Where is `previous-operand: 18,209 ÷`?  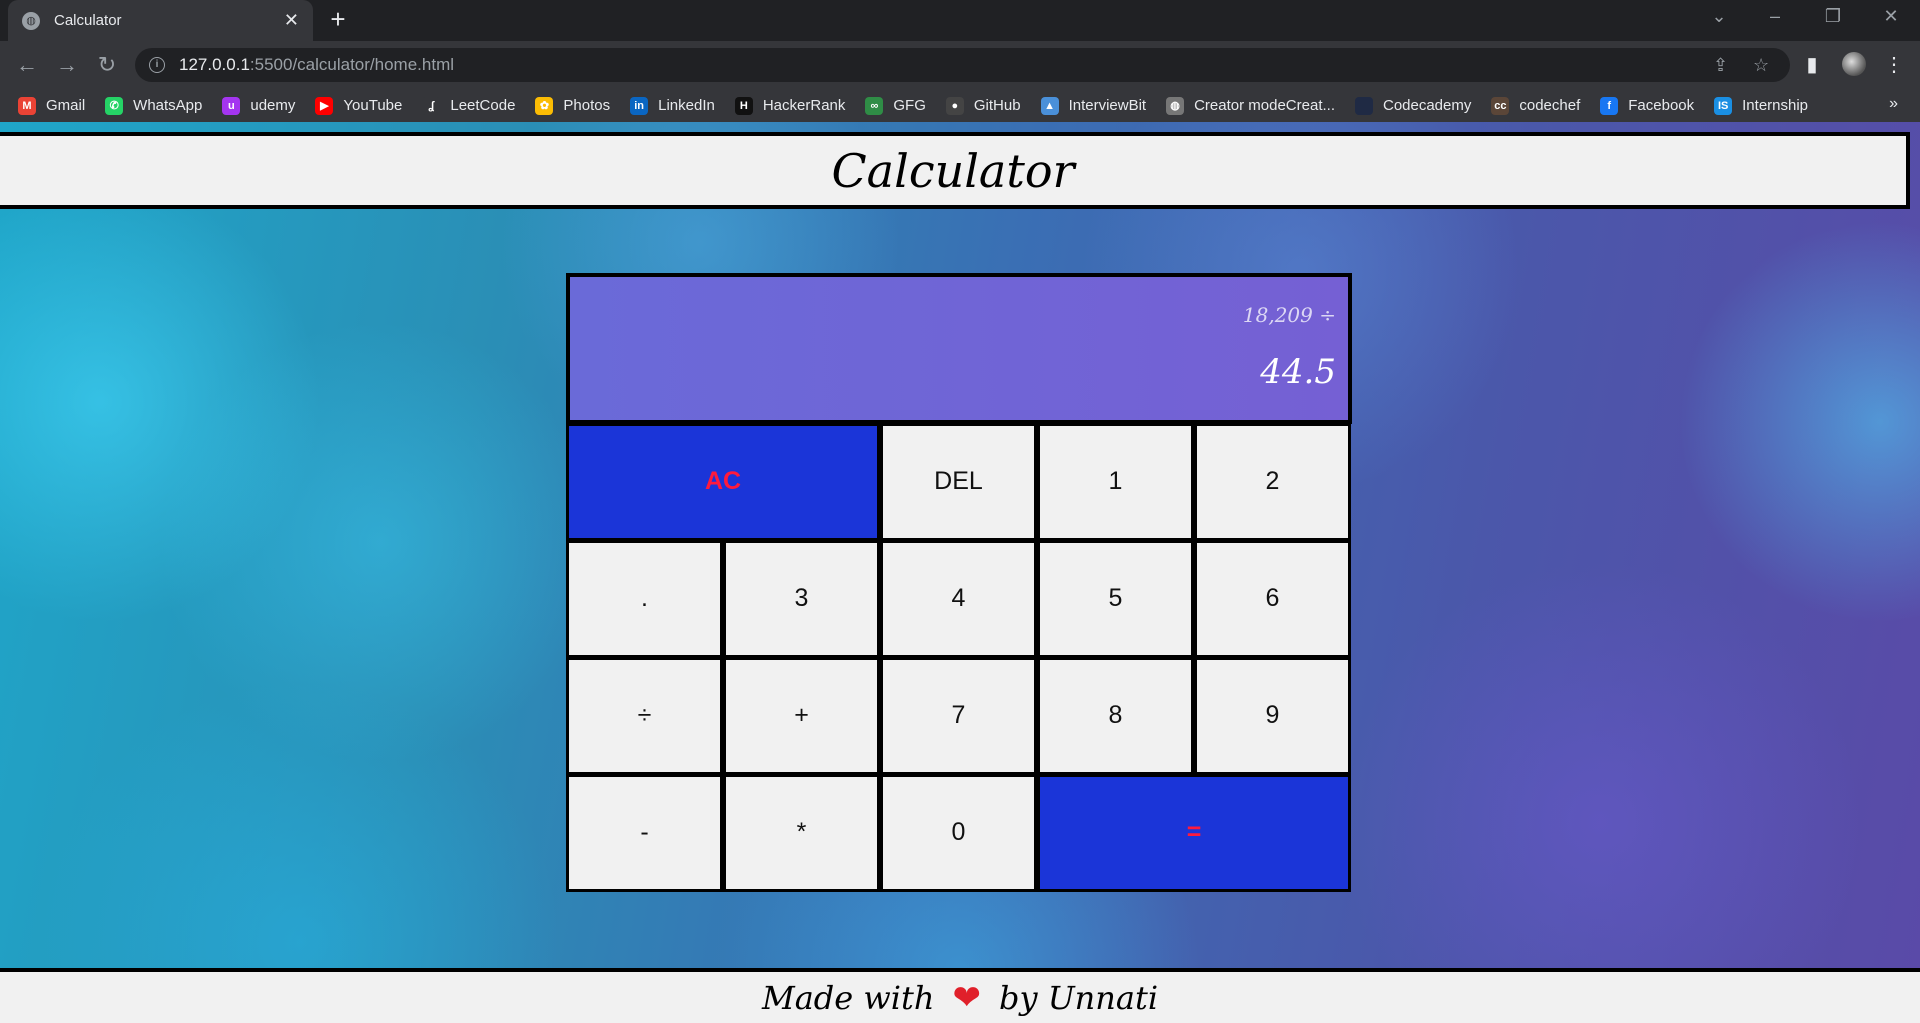
previous-operand: 18,209 ÷ is located at coordinates (1289, 315).